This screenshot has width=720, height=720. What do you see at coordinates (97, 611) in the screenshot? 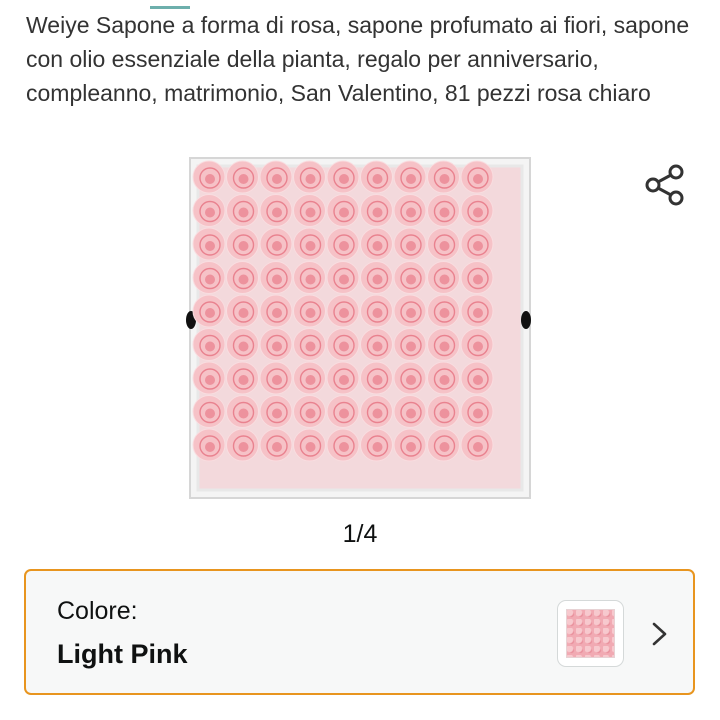
I see `variant-label: Colore:` at bounding box center [97, 611].